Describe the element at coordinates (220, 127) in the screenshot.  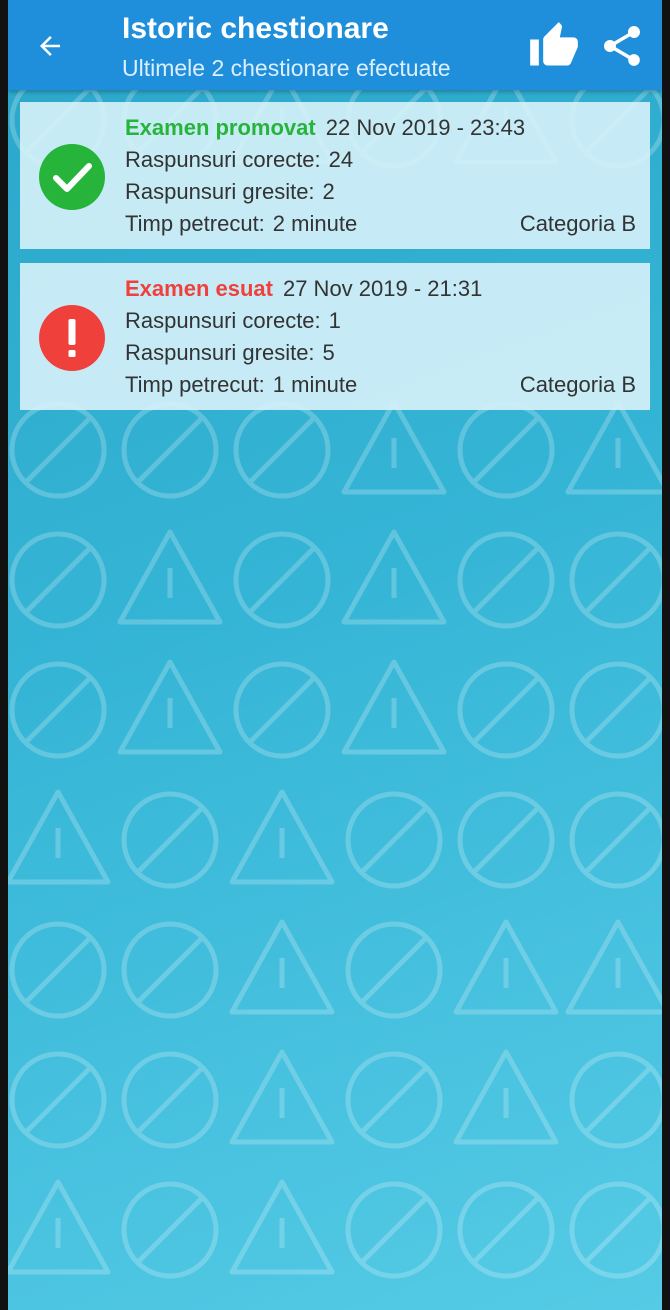
I see `quiz-status: Examen promovat` at that location.